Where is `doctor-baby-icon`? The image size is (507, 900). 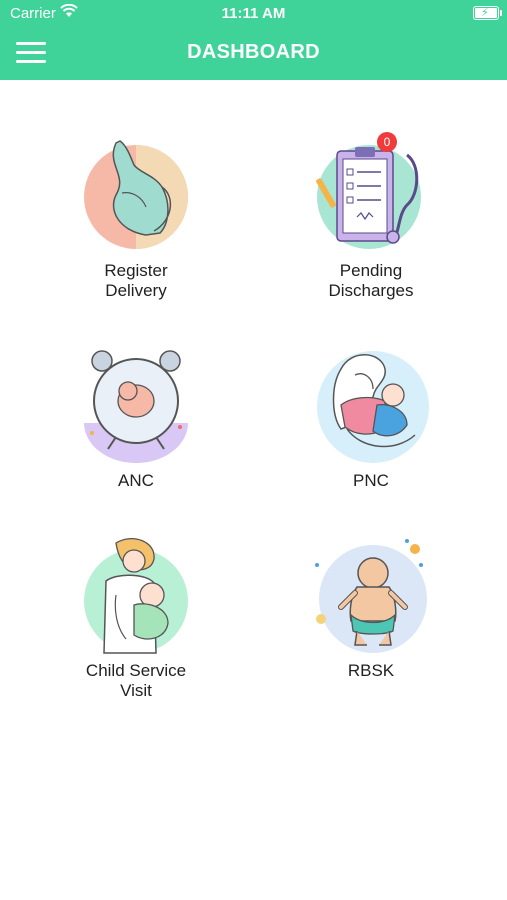 doctor-baby-icon is located at coordinates (136, 596).